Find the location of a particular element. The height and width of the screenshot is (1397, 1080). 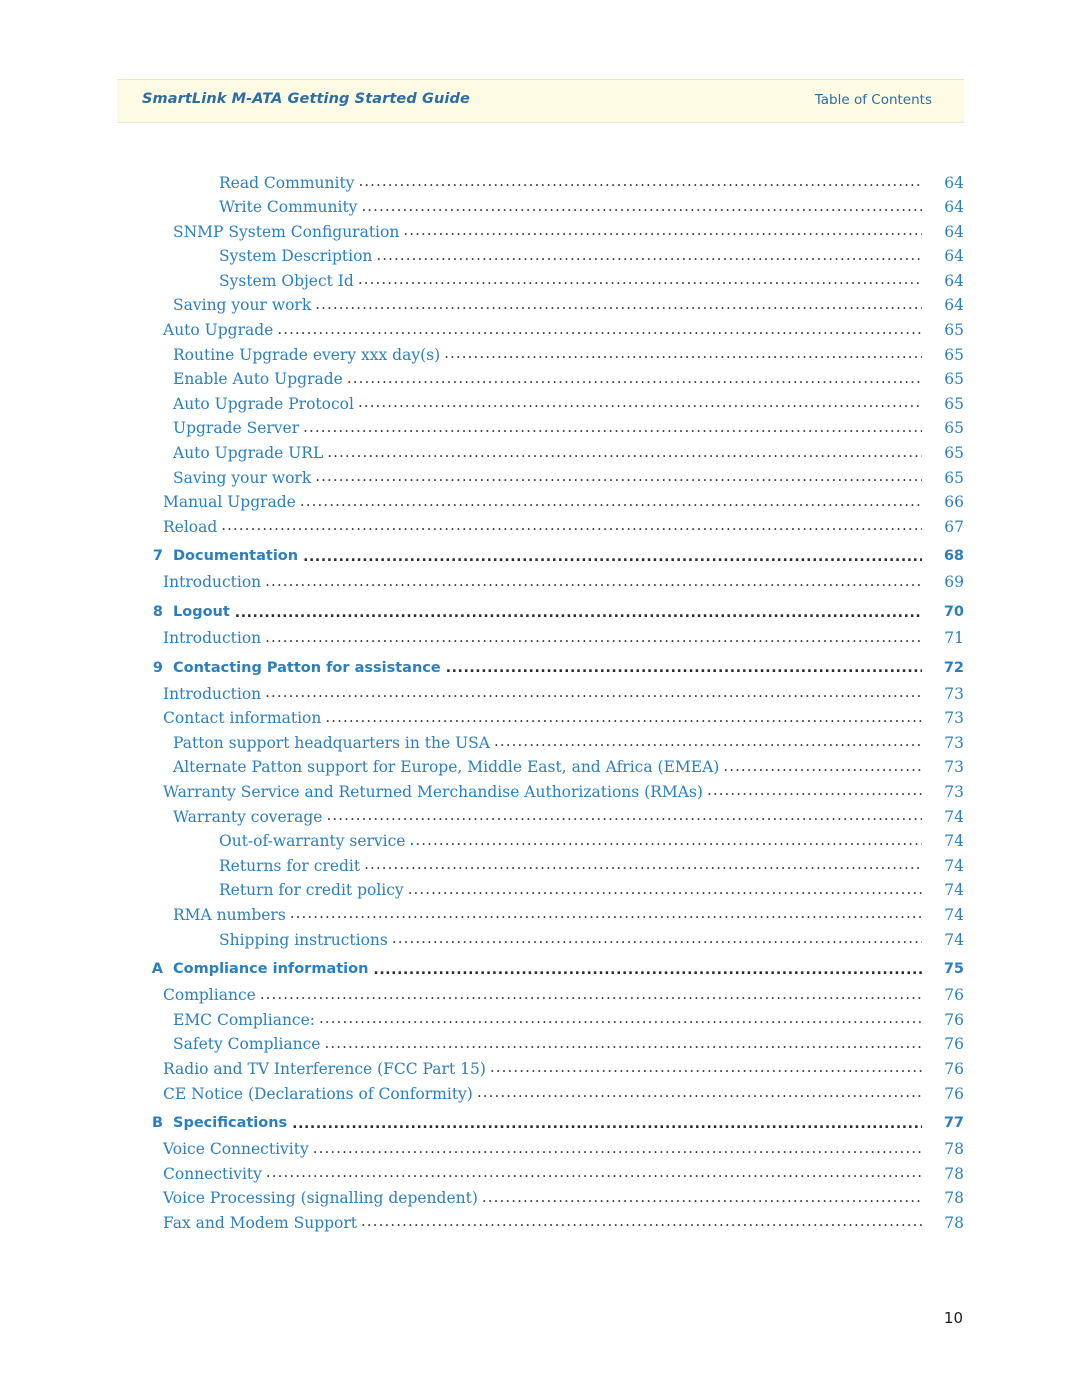

toc-row: Introduction 73 is located at coordinates (540, 695).